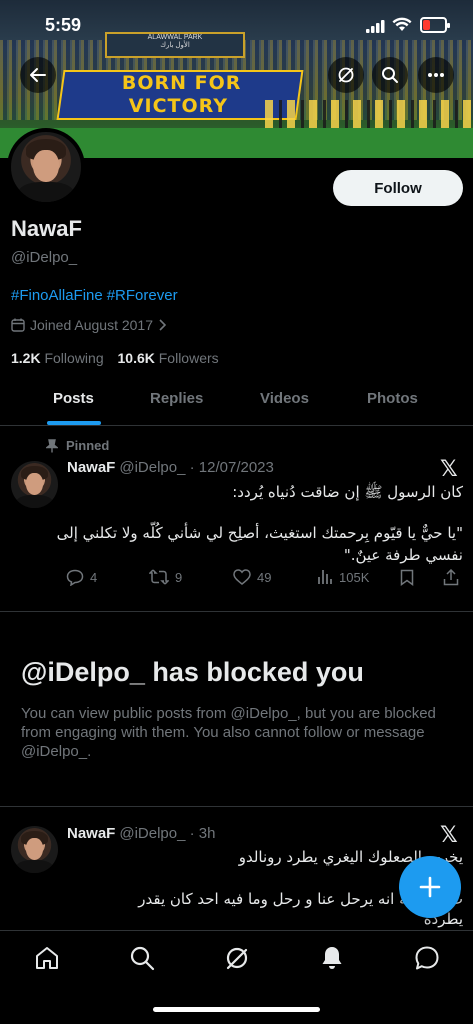 The image size is (473, 1024). What do you see at coordinates (57, 295) in the screenshot?
I see `hashtag-link: #FinoAllaFine` at bounding box center [57, 295].